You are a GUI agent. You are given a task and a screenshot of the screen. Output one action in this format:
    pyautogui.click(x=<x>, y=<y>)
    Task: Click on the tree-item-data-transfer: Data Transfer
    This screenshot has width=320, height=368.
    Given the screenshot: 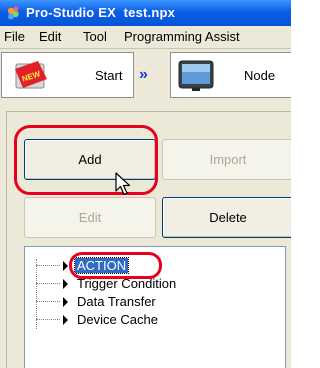 What is the action you would take?
    pyautogui.click(x=155, y=302)
    